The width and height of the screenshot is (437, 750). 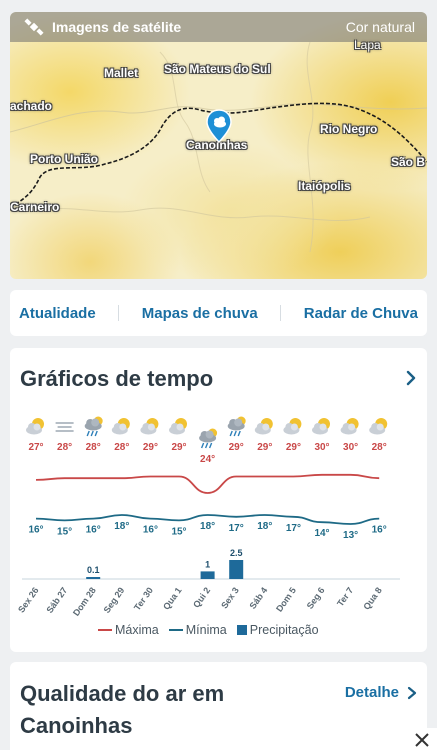 I want to click on x-tick-label: Qui 2, so click(x=201, y=597).